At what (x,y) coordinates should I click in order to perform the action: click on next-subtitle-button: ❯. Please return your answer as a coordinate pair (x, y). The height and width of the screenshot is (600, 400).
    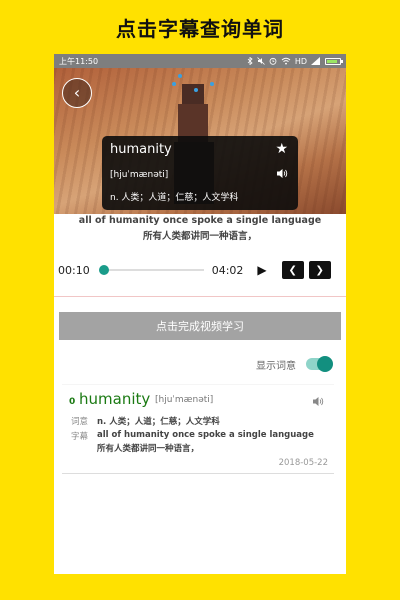
    Looking at the image, I should click on (319, 270).